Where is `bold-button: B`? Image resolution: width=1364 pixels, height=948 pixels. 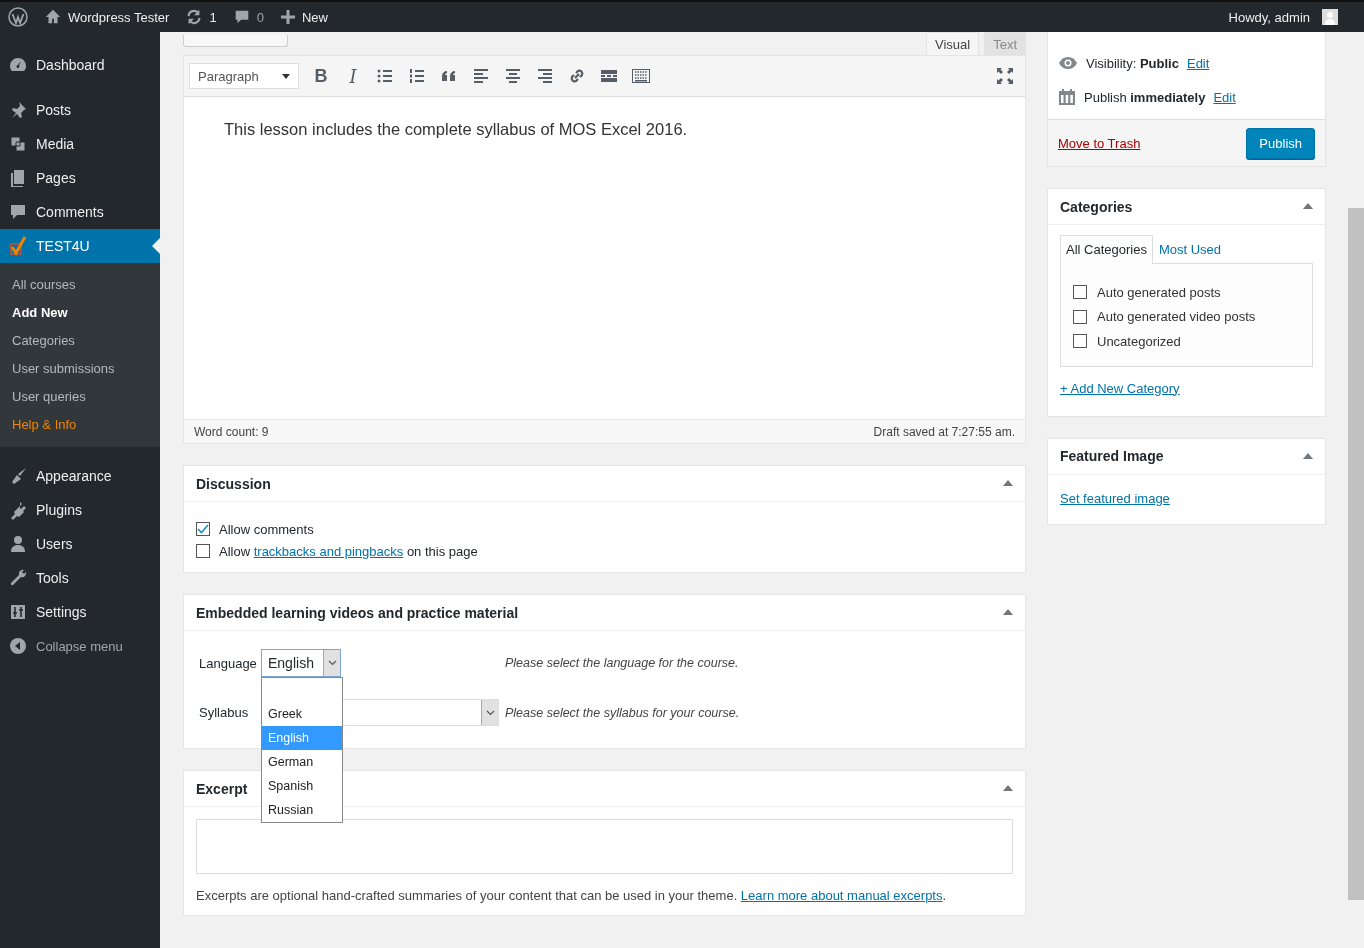 bold-button: B is located at coordinates (321, 76).